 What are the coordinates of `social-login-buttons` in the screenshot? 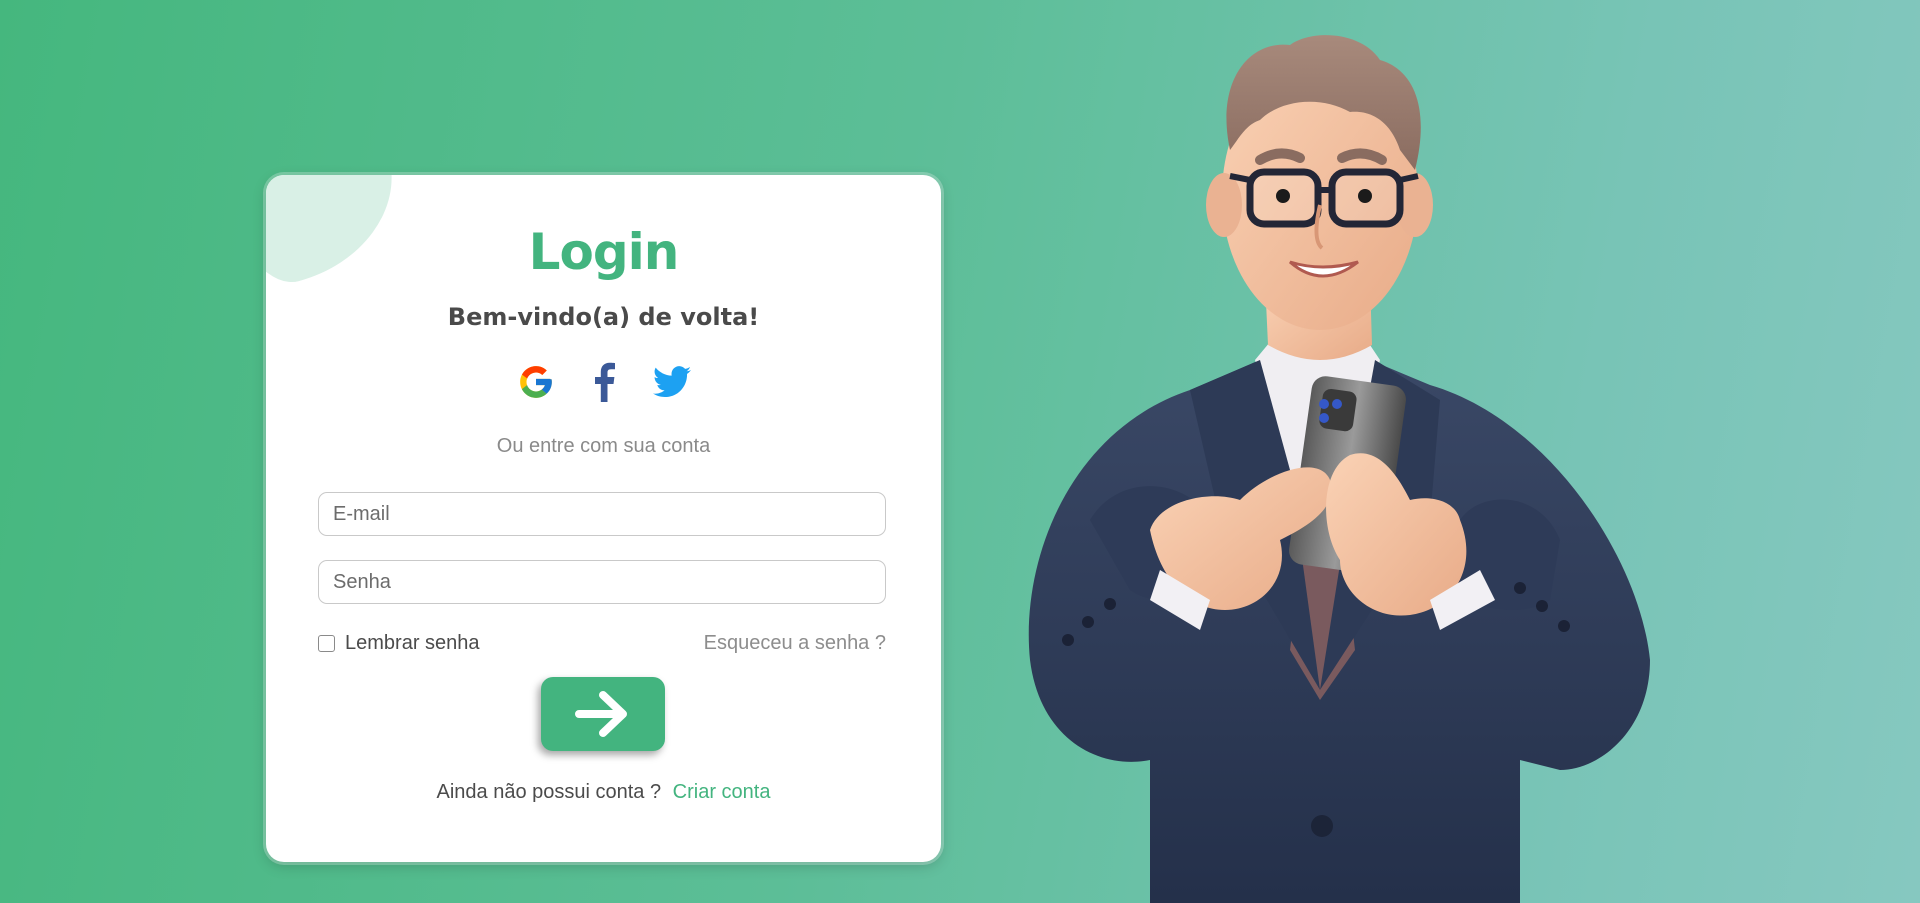 It's located at (603, 382).